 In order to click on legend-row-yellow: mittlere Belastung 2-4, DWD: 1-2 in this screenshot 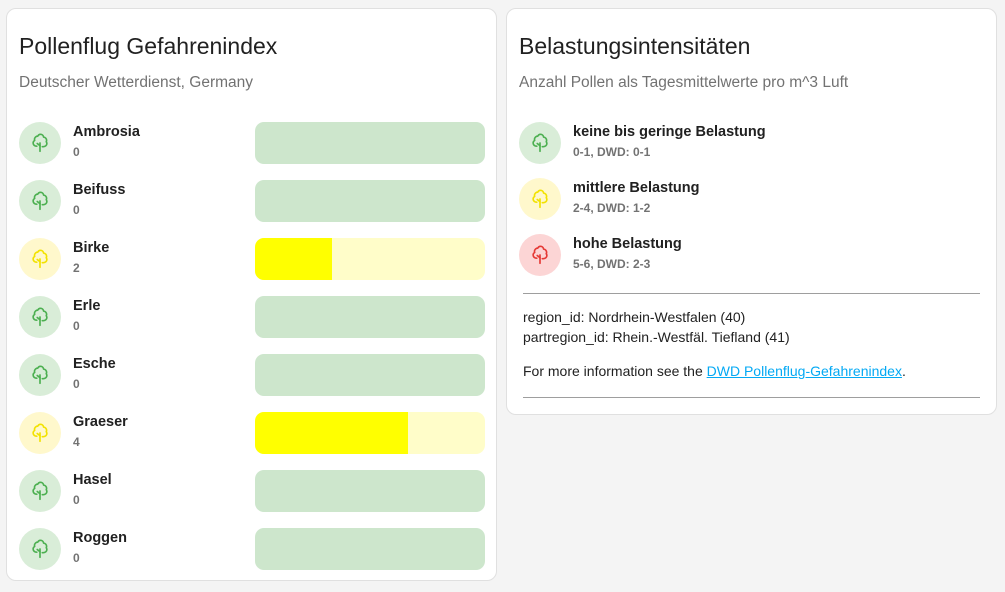, I will do `click(752, 199)`.